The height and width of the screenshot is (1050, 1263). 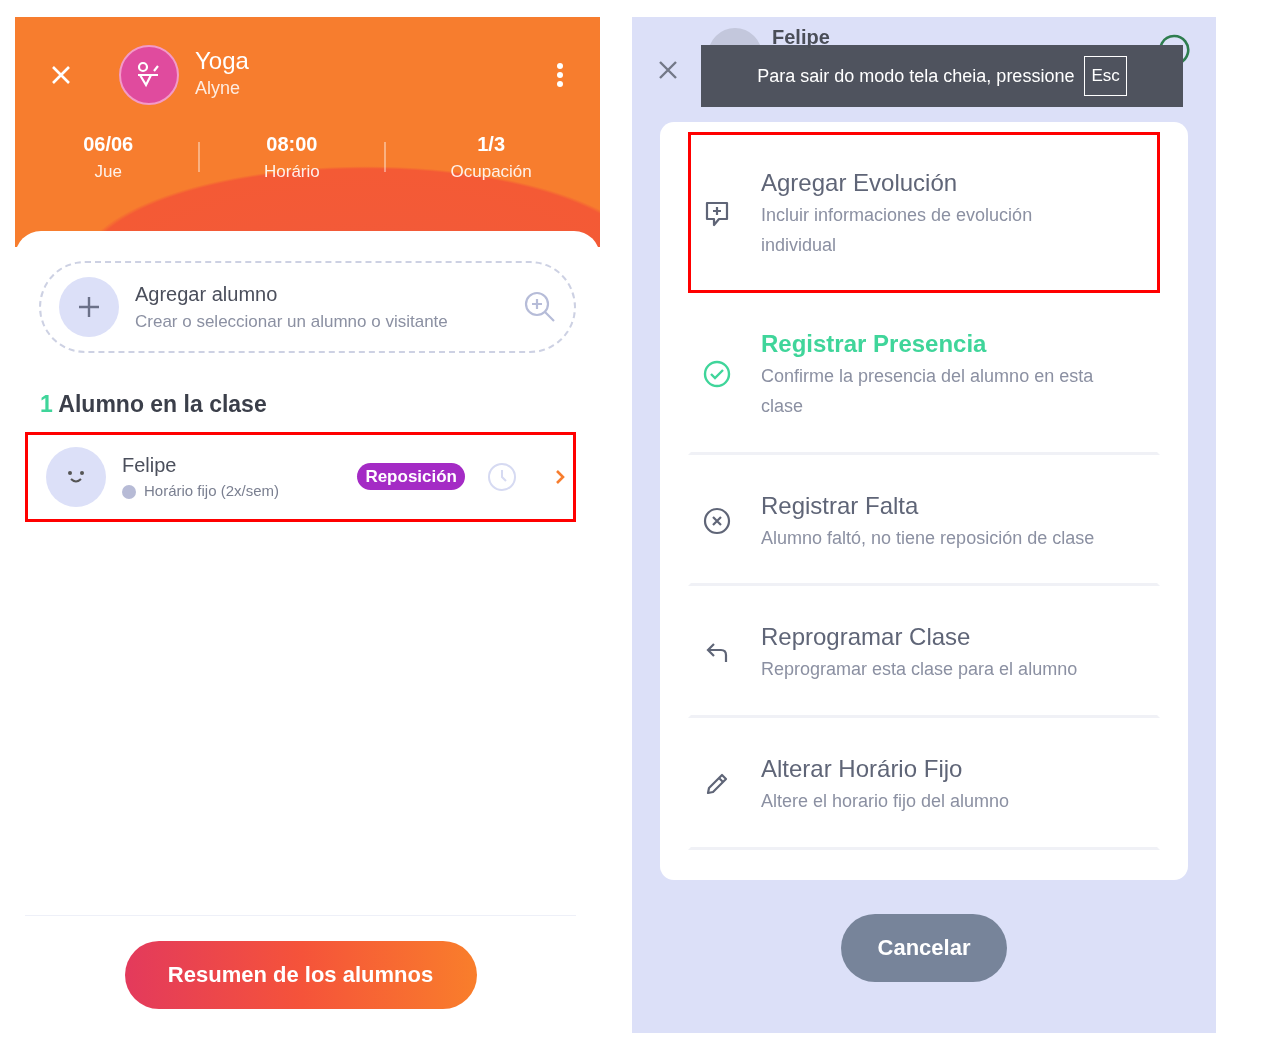 What do you see at coordinates (924, 520) in the screenshot?
I see `option-item: Registrar Falta Alumno faltó, no tiene reposición de clase` at bounding box center [924, 520].